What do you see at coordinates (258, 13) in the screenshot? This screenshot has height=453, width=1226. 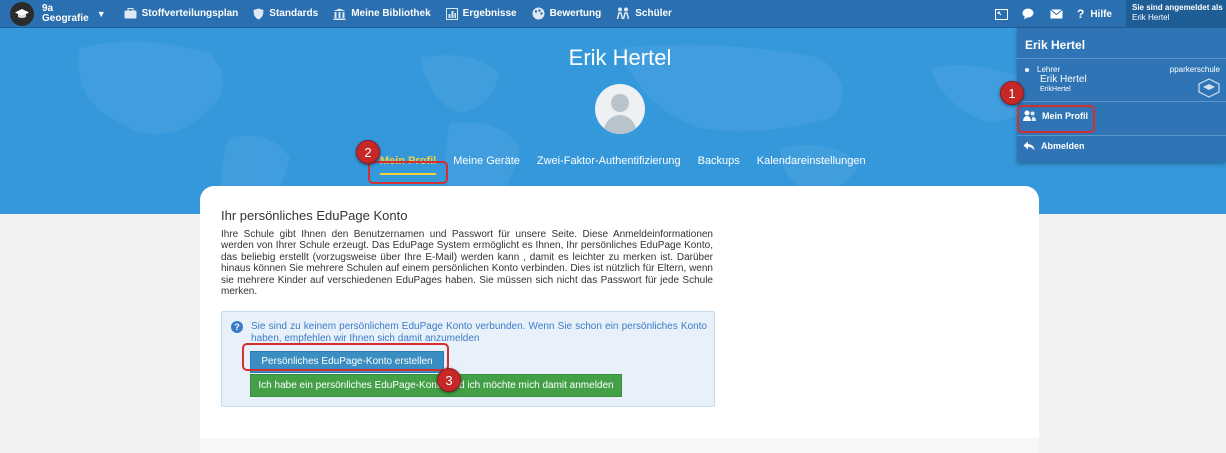 I see `shield-icon` at bounding box center [258, 13].